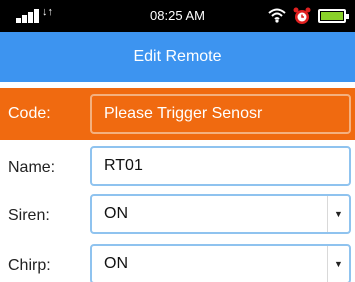 The width and height of the screenshot is (355, 282). I want to click on siren-select: ON ▼, so click(220, 214).